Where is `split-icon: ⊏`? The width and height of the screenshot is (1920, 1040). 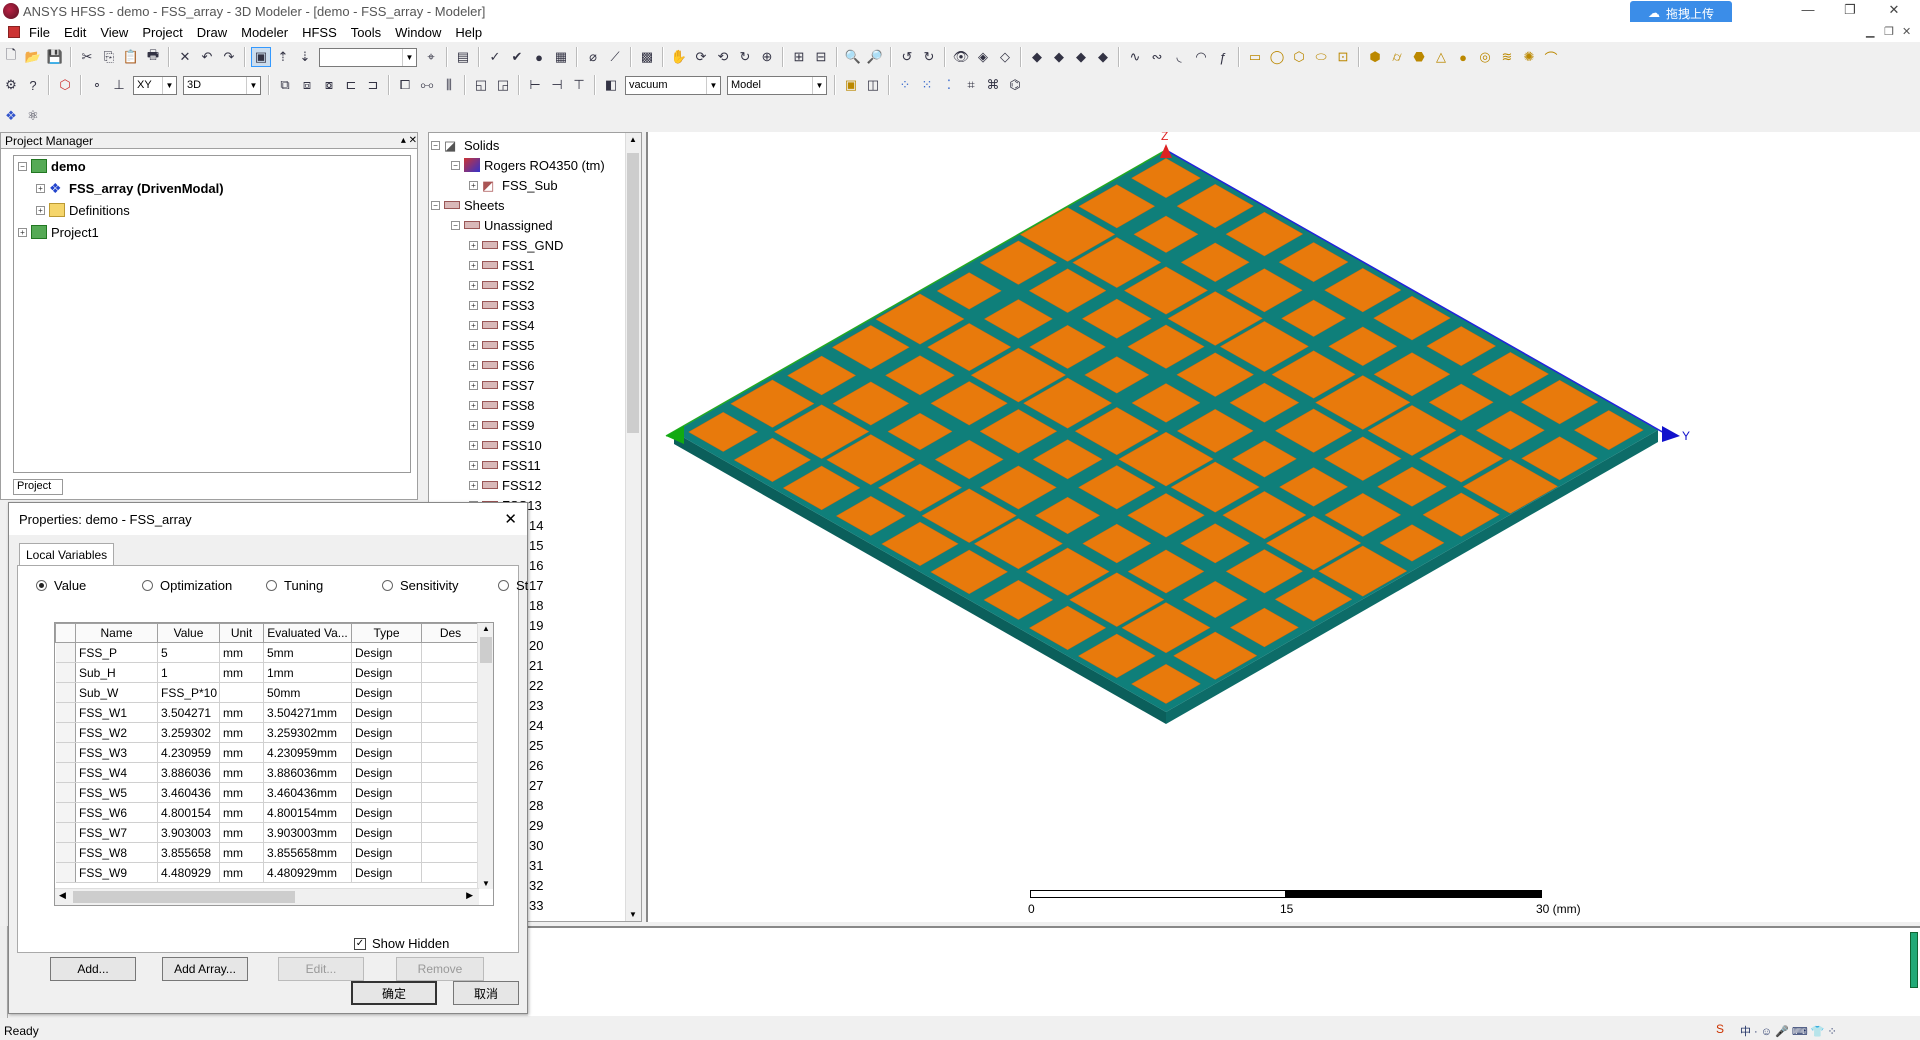
split-icon: ⊏ is located at coordinates (351, 85).